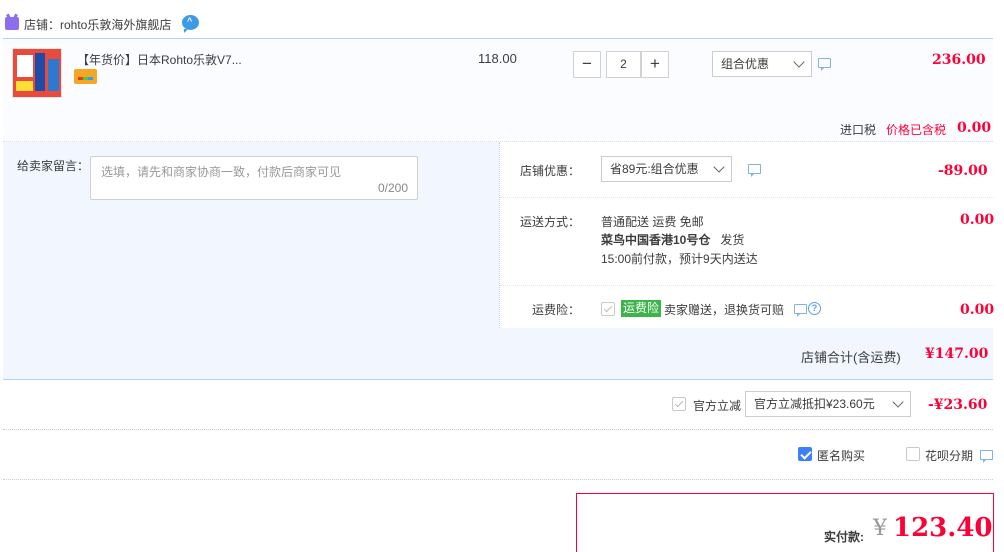 This screenshot has height=552, width=1004. I want to click on shop-subtotal-label: 店铺合计(含运费), so click(851, 357).